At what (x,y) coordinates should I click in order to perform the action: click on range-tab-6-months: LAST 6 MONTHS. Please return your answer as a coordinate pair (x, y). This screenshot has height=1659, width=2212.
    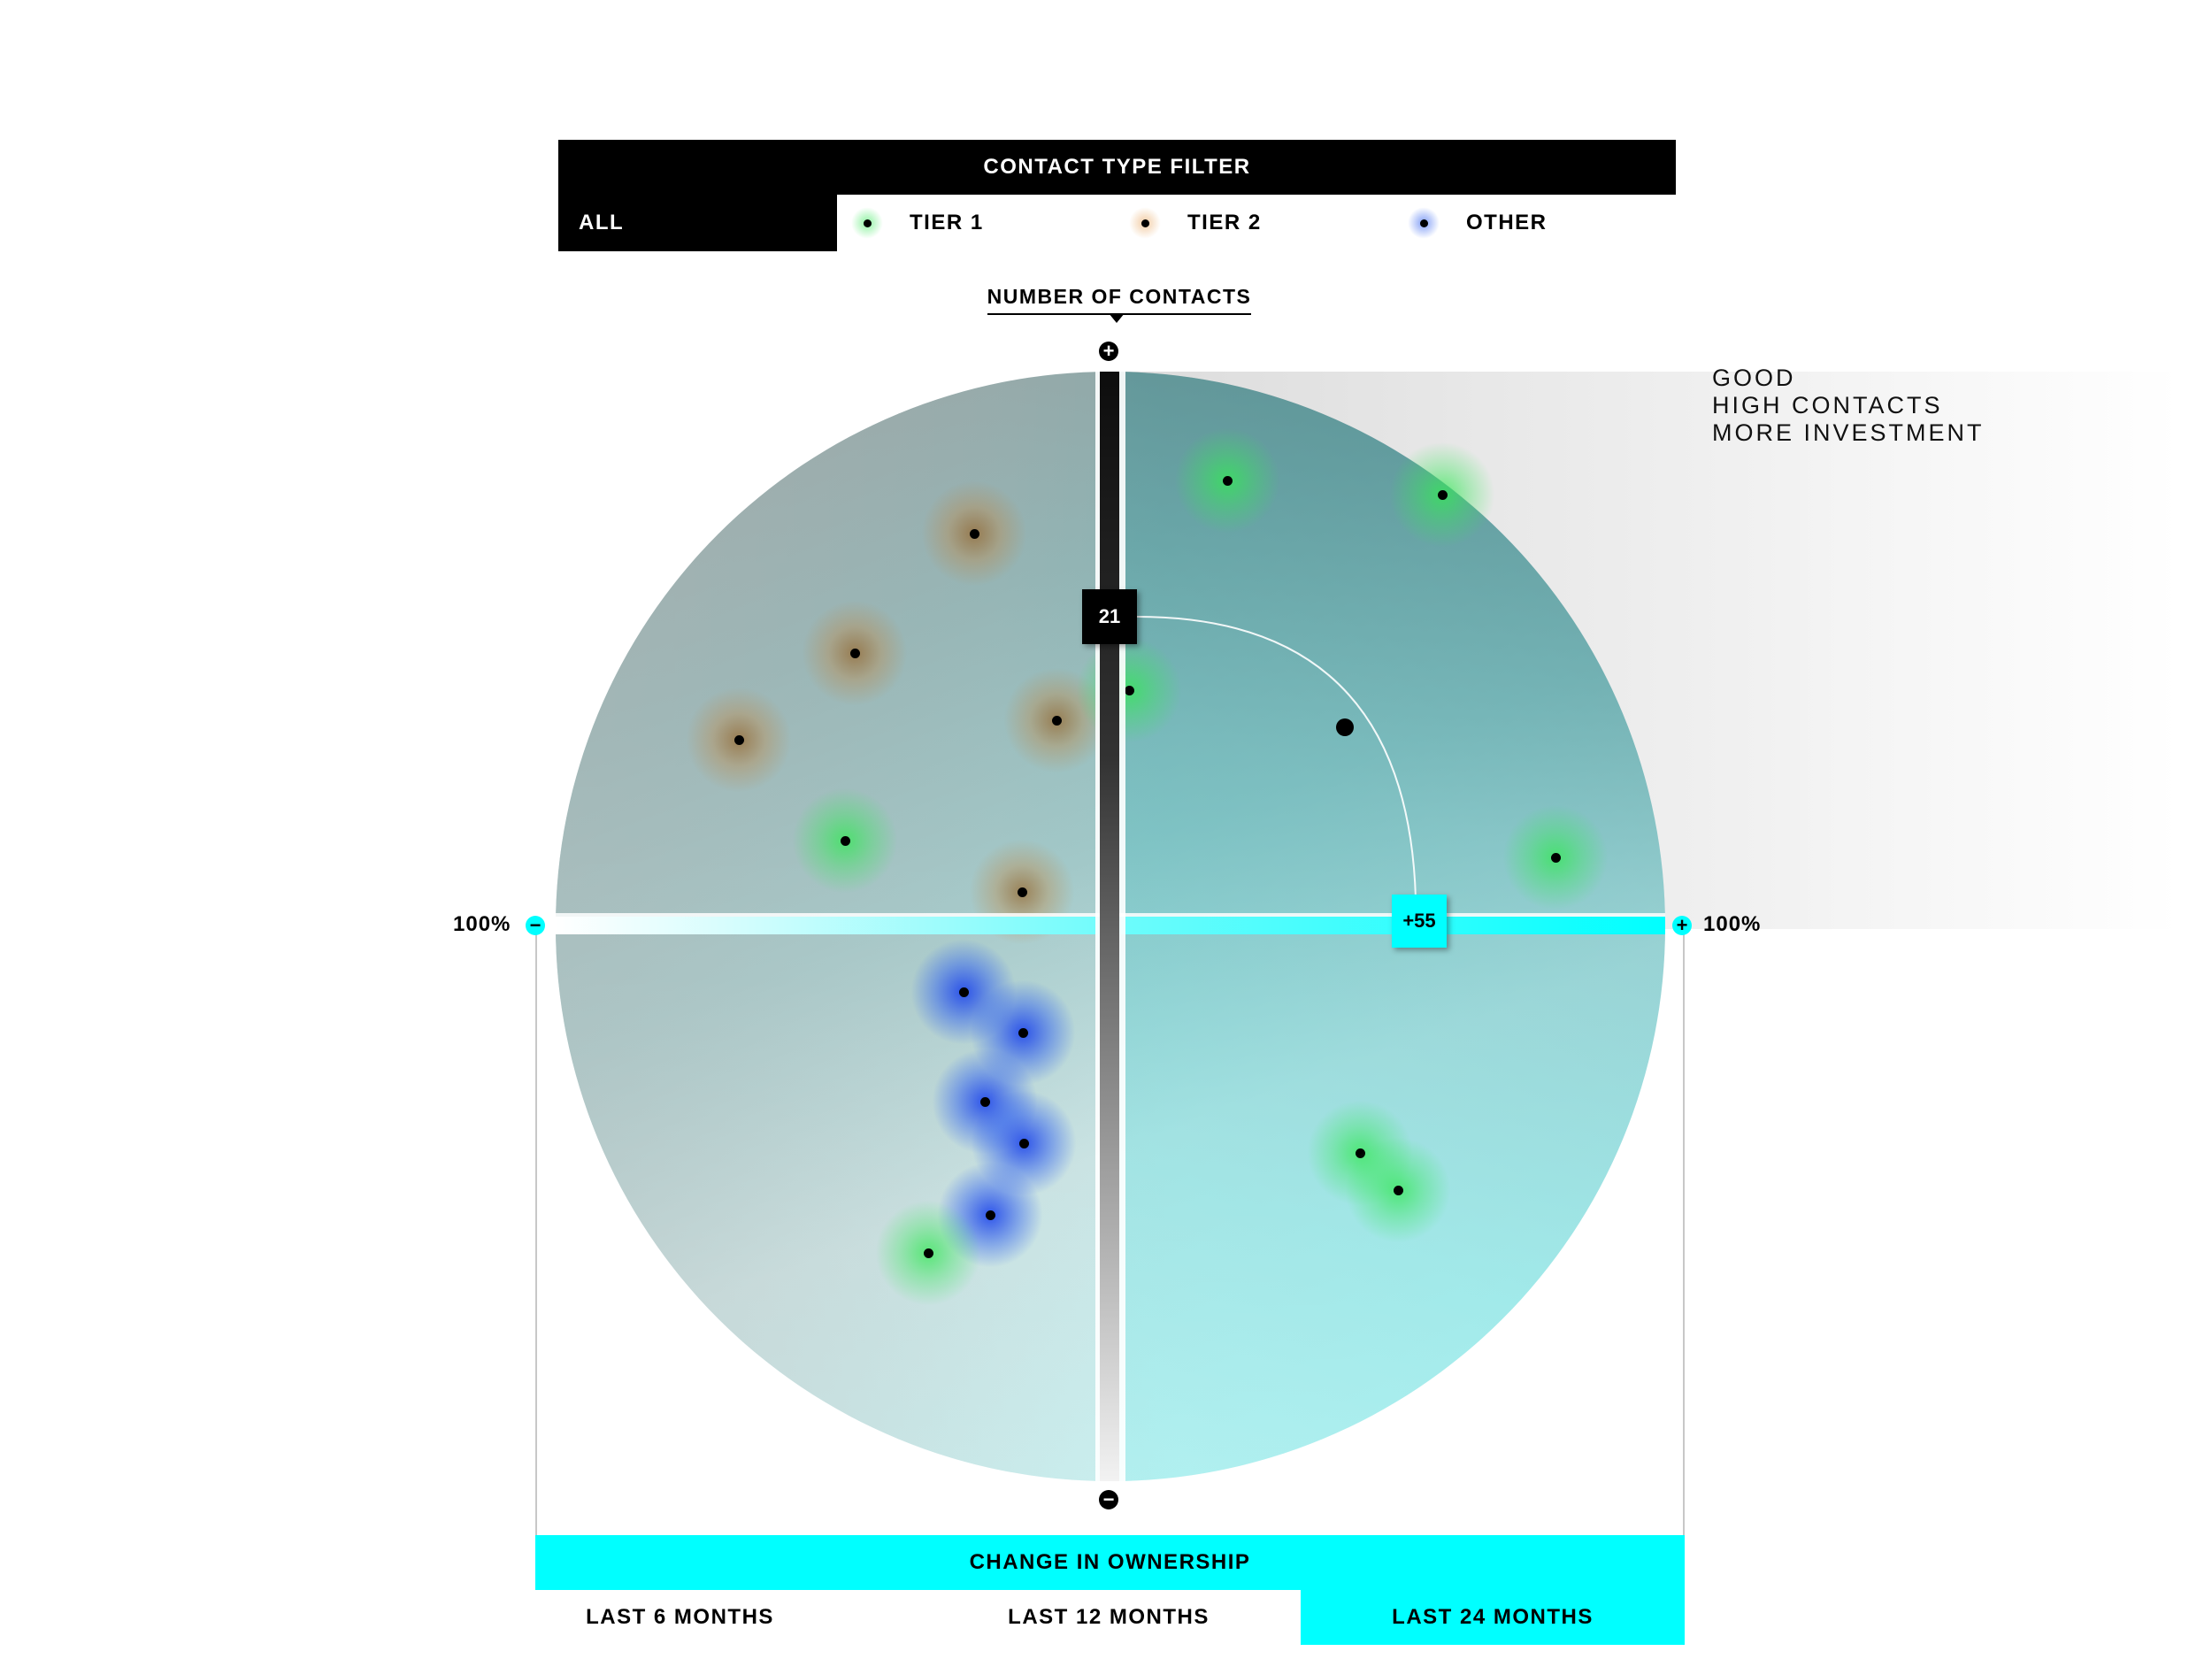
    Looking at the image, I should click on (680, 1617).